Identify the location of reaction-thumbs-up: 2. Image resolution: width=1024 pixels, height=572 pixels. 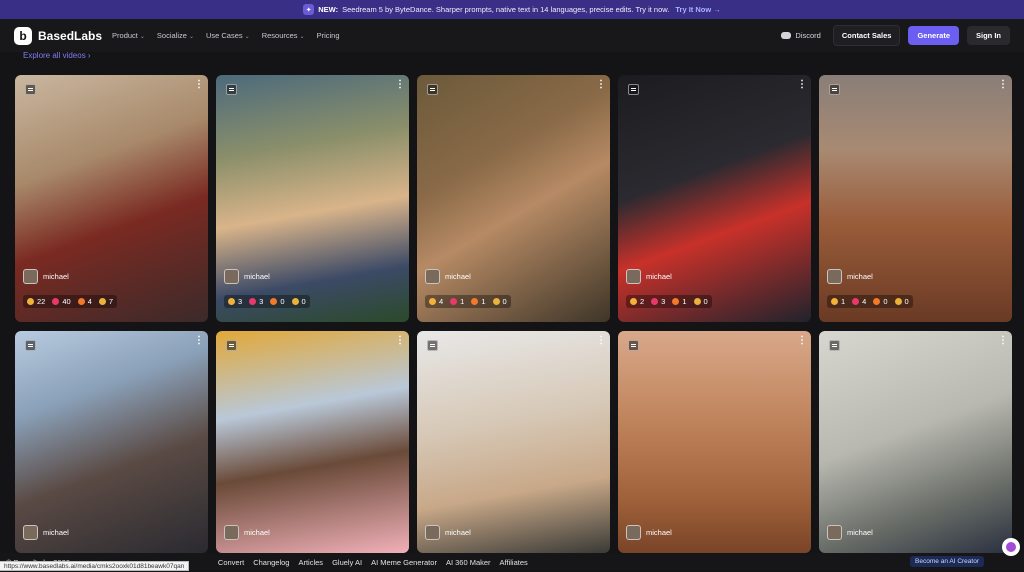
(637, 301).